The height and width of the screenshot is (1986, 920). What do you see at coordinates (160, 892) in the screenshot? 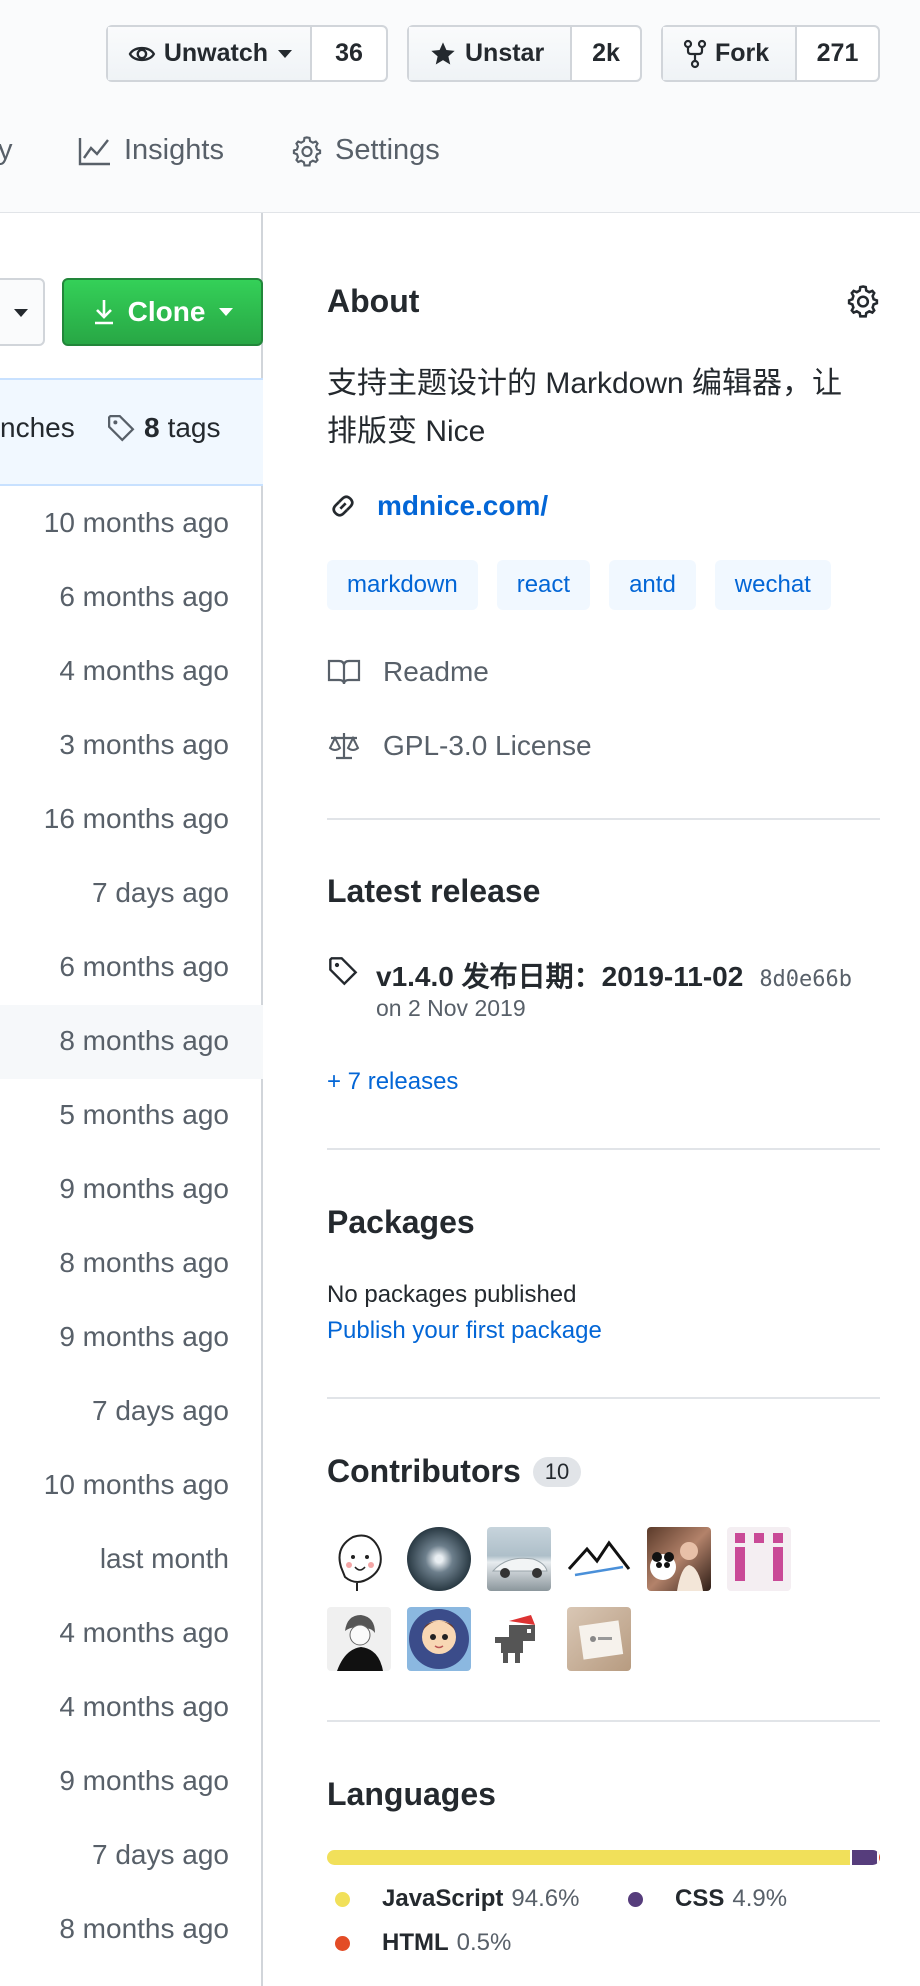
I see `commit-age: 7 days ago` at bounding box center [160, 892].